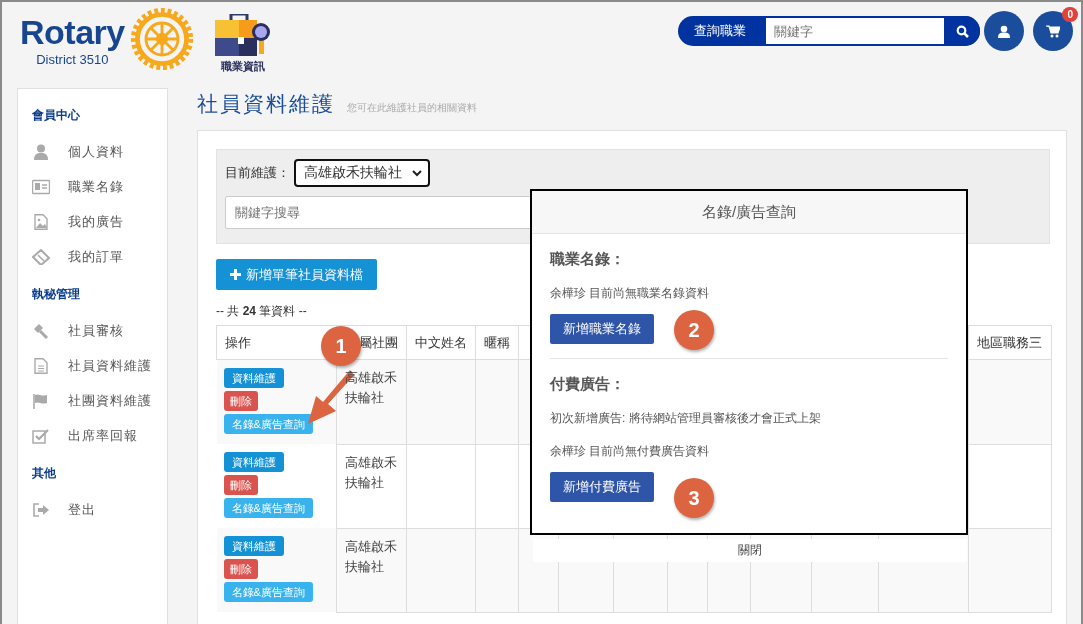  I want to click on section-note: 余樺珍 目前尚無付費廣告資料, so click(630, 451).